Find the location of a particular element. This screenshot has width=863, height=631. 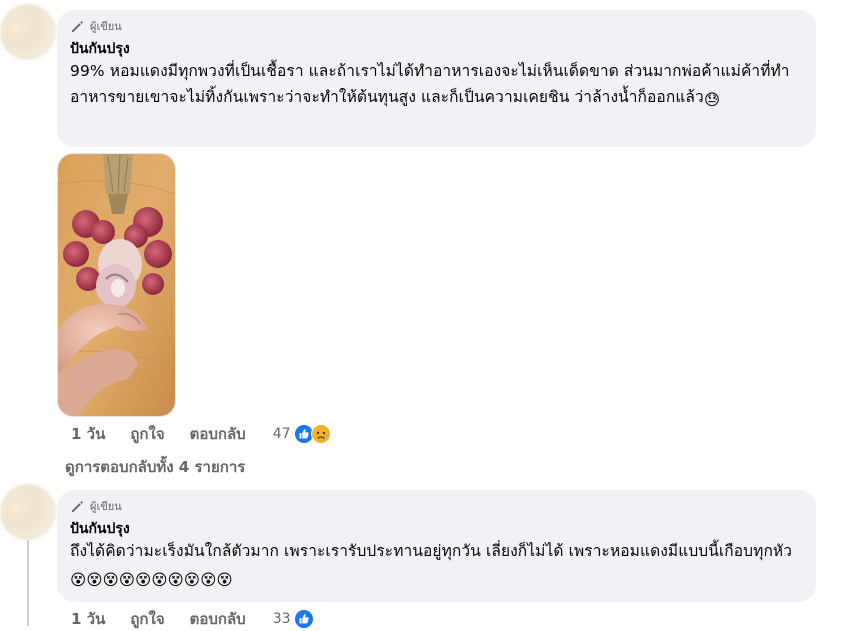

comment-actions: 1 วัน ถูกใจ ตอบกลับ 47 is located at coordinates (201, 434).